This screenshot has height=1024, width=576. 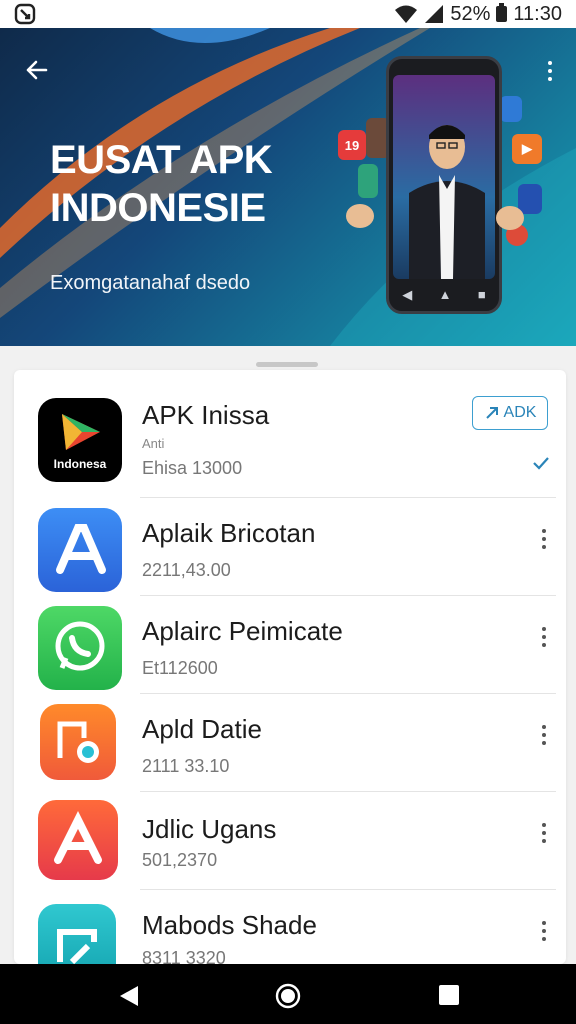 I want to click on download-icon, so click(x=491, y=413).